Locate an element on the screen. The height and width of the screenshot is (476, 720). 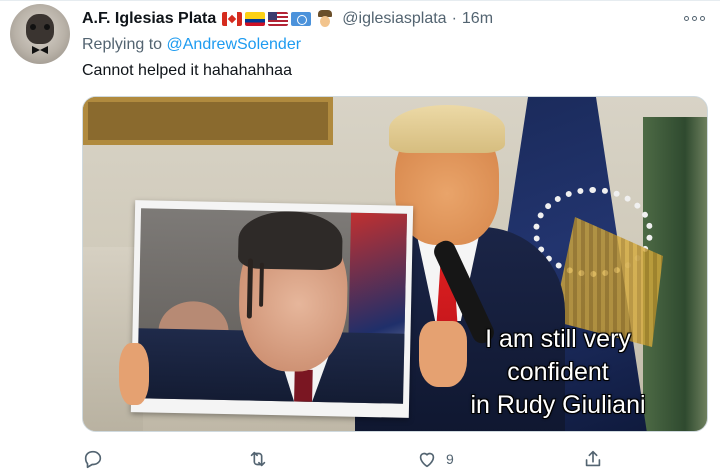
tweet-text: Cannot helped it hahahahhaa is located at coordinates (187, 70).